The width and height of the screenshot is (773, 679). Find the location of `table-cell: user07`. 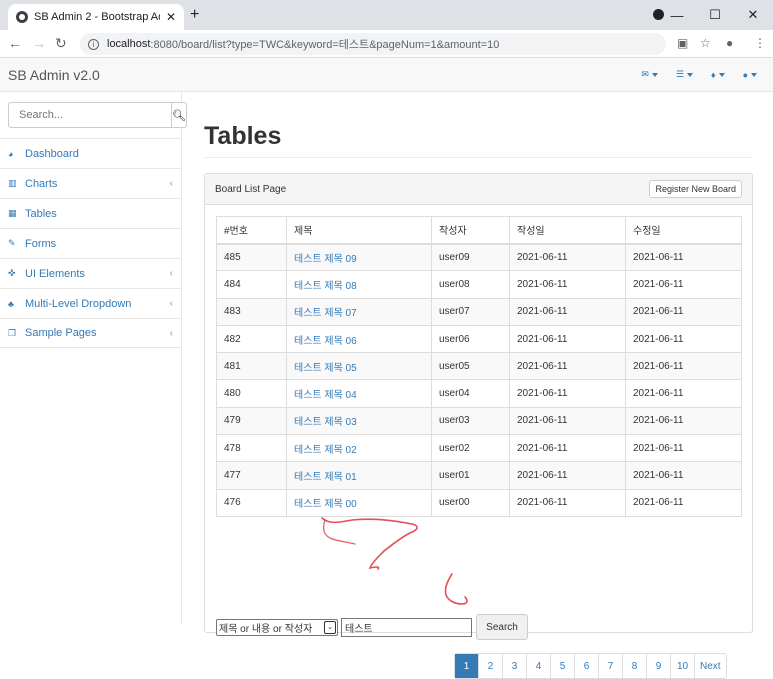

table-cell: user07 is located at coordinates (470, 311).